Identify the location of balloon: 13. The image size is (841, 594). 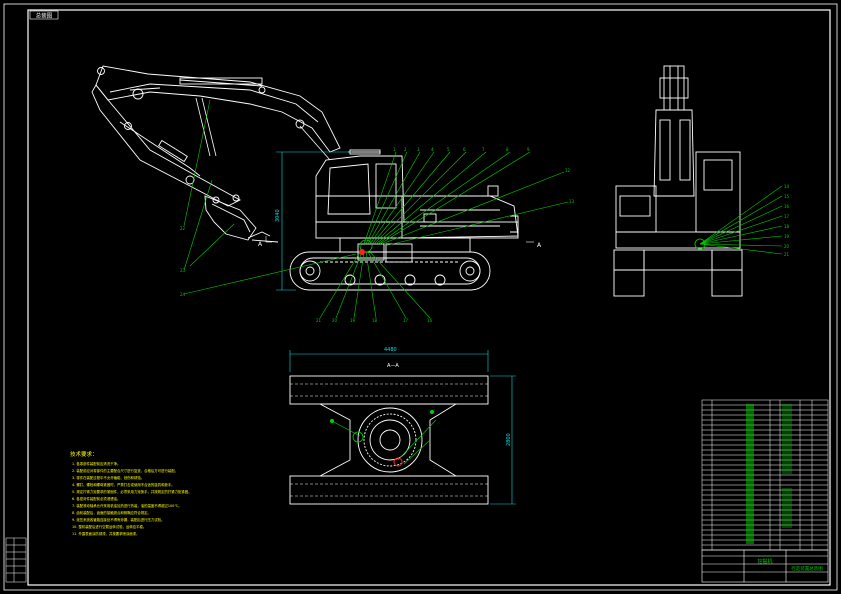
(572, 201).